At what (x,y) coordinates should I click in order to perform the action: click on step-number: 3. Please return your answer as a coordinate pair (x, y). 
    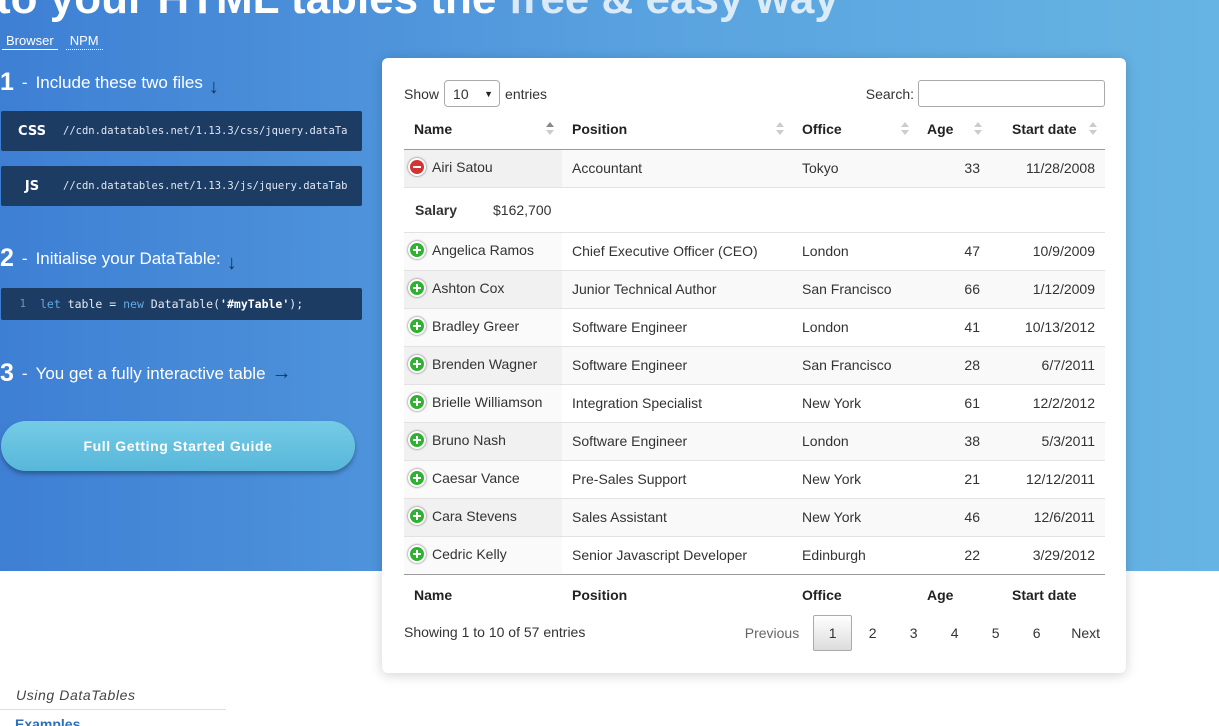
    Looking at the image, I should click on (7, 373).